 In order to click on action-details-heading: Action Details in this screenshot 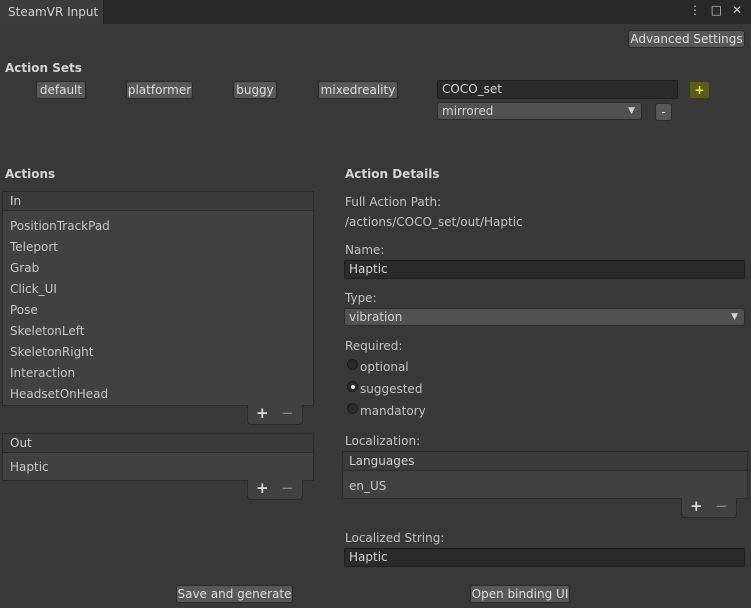, I will do `click(392, 174)`.